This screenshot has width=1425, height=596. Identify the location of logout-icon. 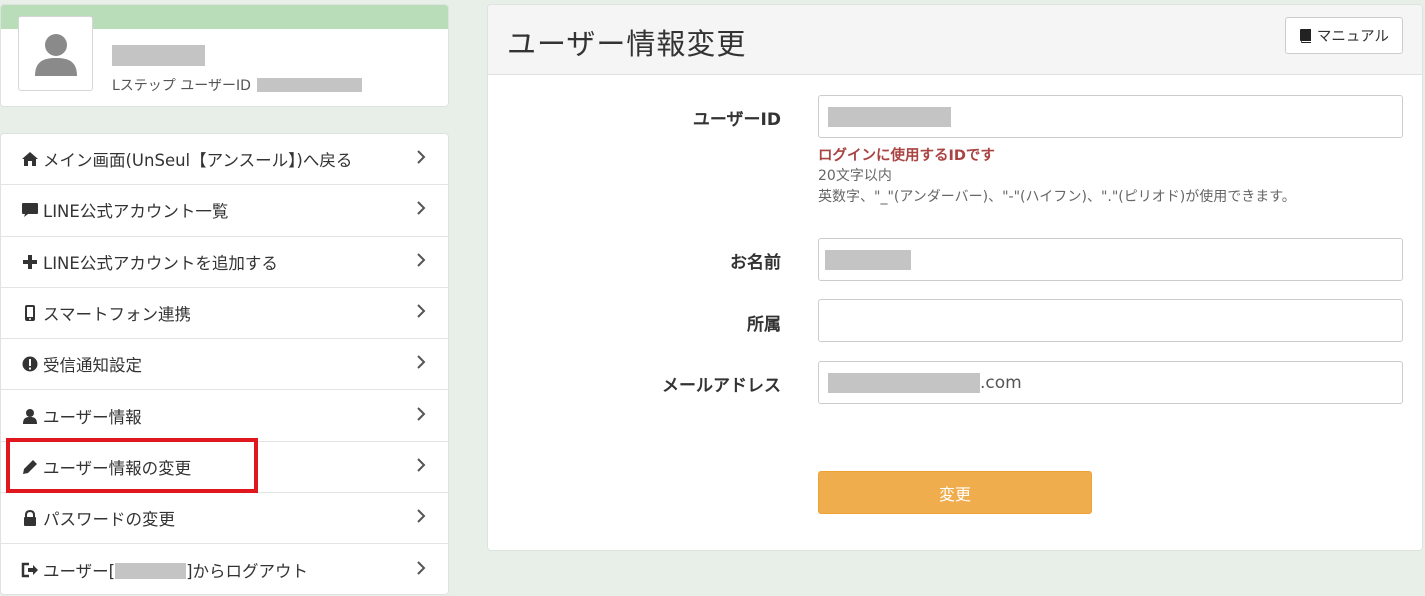
(30, 570).